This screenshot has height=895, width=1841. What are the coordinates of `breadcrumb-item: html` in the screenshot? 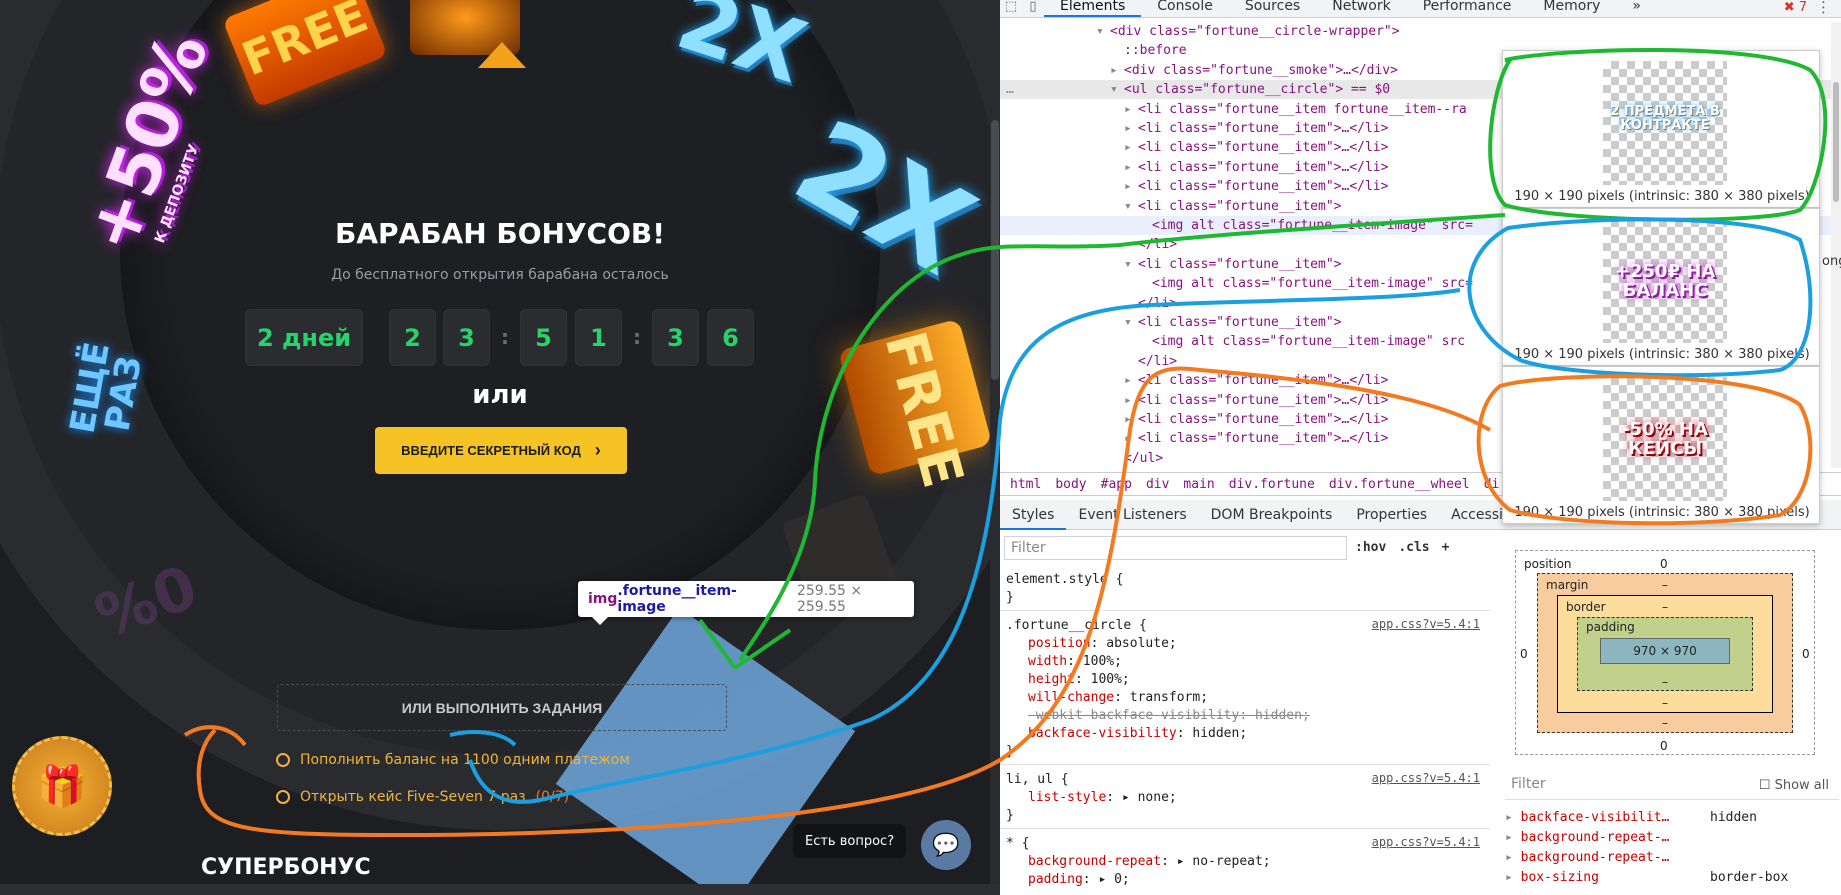 It's located at (1025, 484).